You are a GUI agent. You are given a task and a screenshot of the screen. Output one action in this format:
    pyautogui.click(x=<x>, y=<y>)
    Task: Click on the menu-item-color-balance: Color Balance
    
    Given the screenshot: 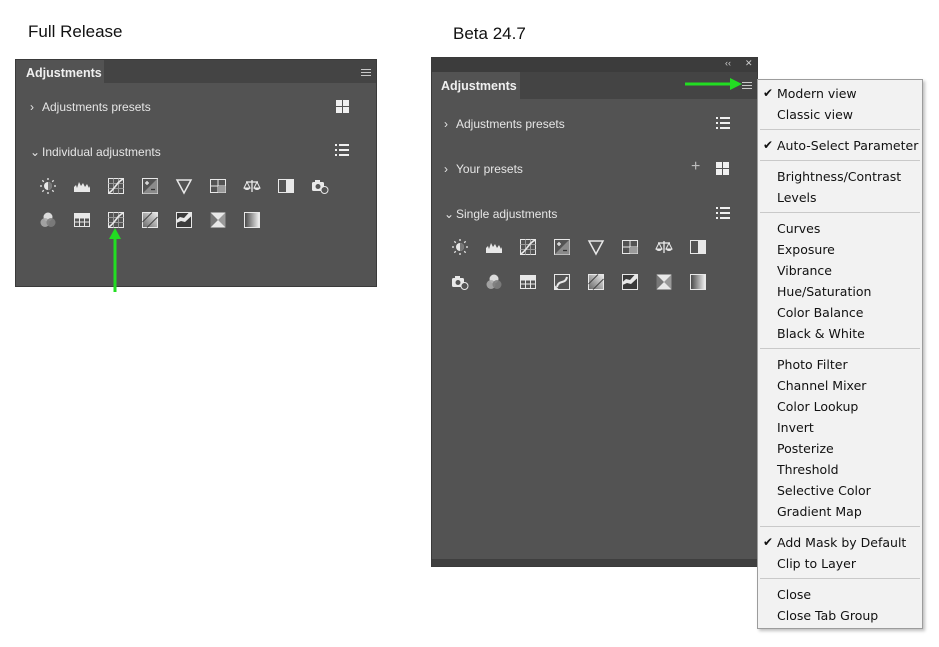 What is the action you would take?
    pyautogui.click(x=840, y=312)
    